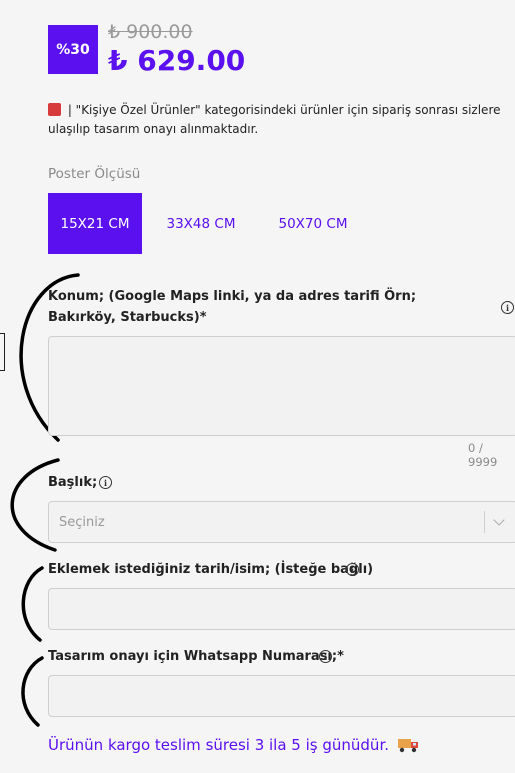  What do you see at coordinates (313, 223) in the screenshot?
I see `size-option-50x70: 50X70 CM` at bounding box center [313, 223].